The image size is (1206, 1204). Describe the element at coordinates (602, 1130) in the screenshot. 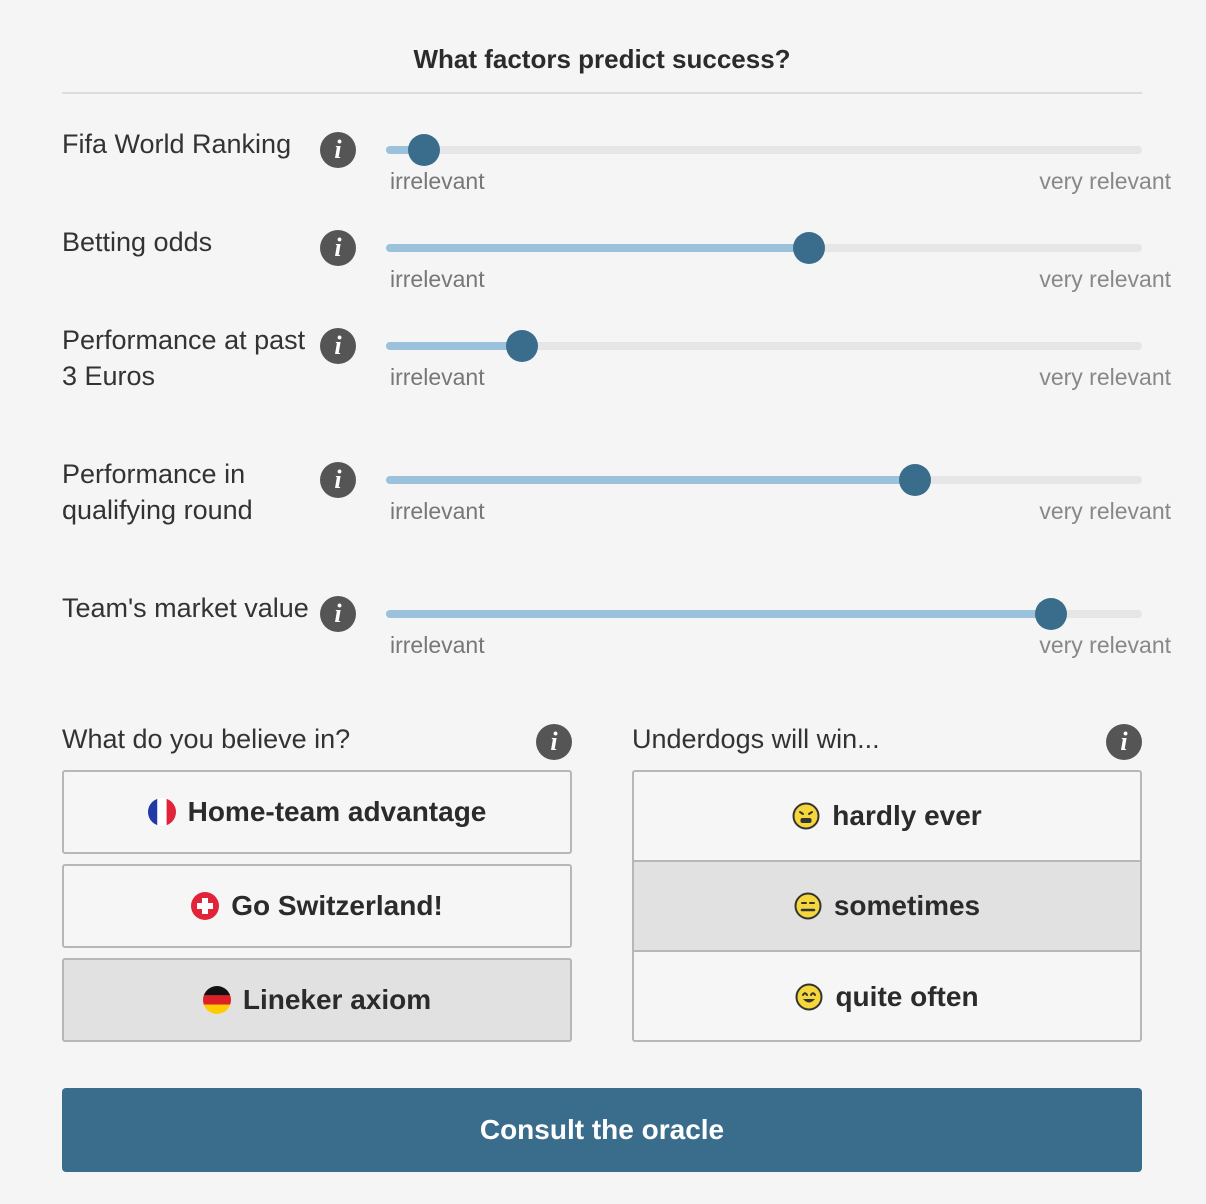

I see `consult-oracle-button: Consult the oracle` at that location.